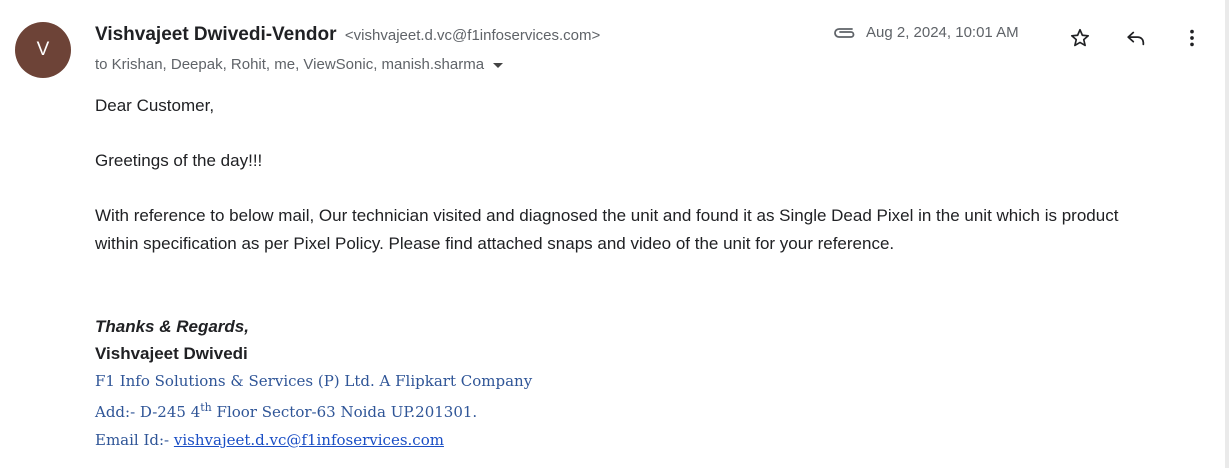 The height and width of the screenshot is (468, 1229). What do you see at coordinates (1136, 38) in the screenshot?
I see `reply-icon` at bounding box center [1136, 38].